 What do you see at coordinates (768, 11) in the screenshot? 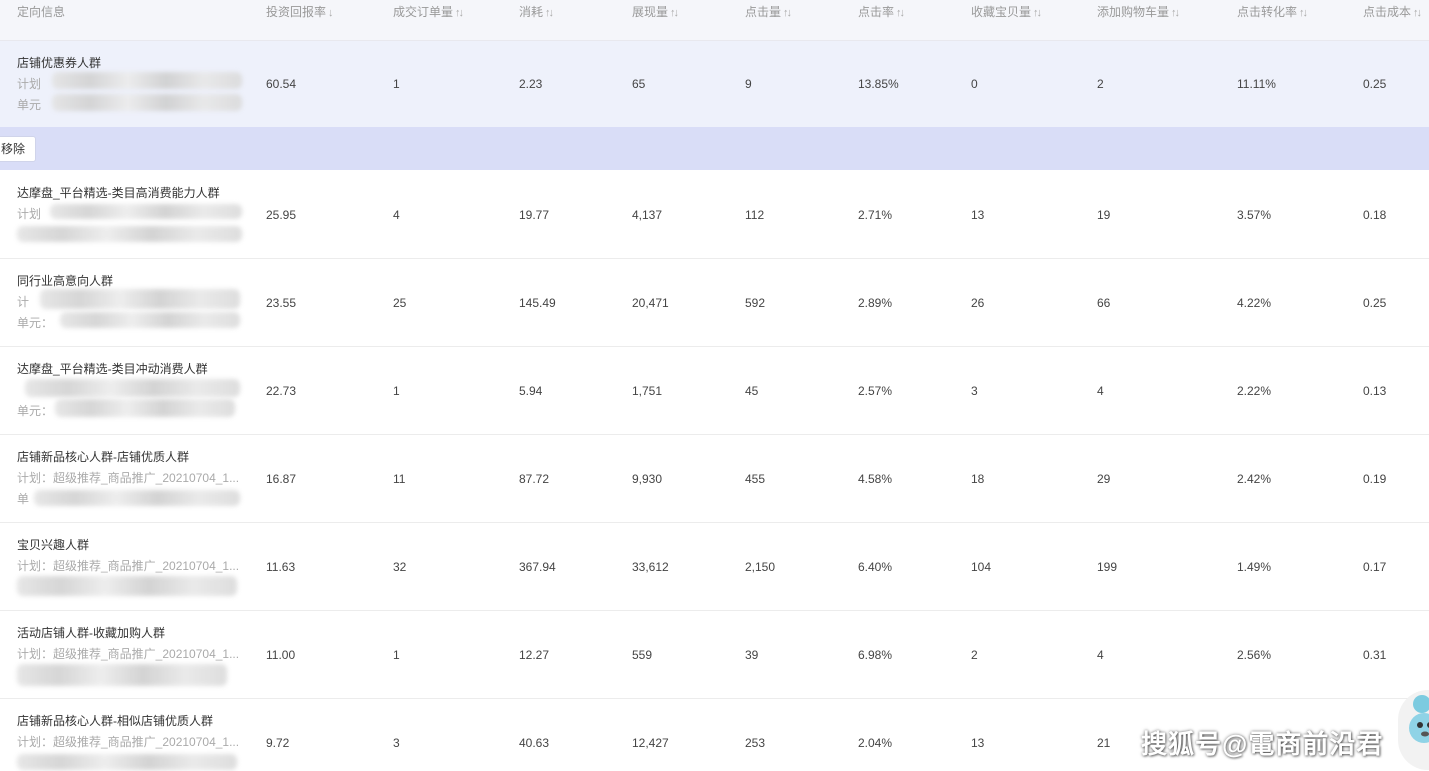
I see `column-header-clicks: 点击量 ↑↓` at bounding box center [768, 11].